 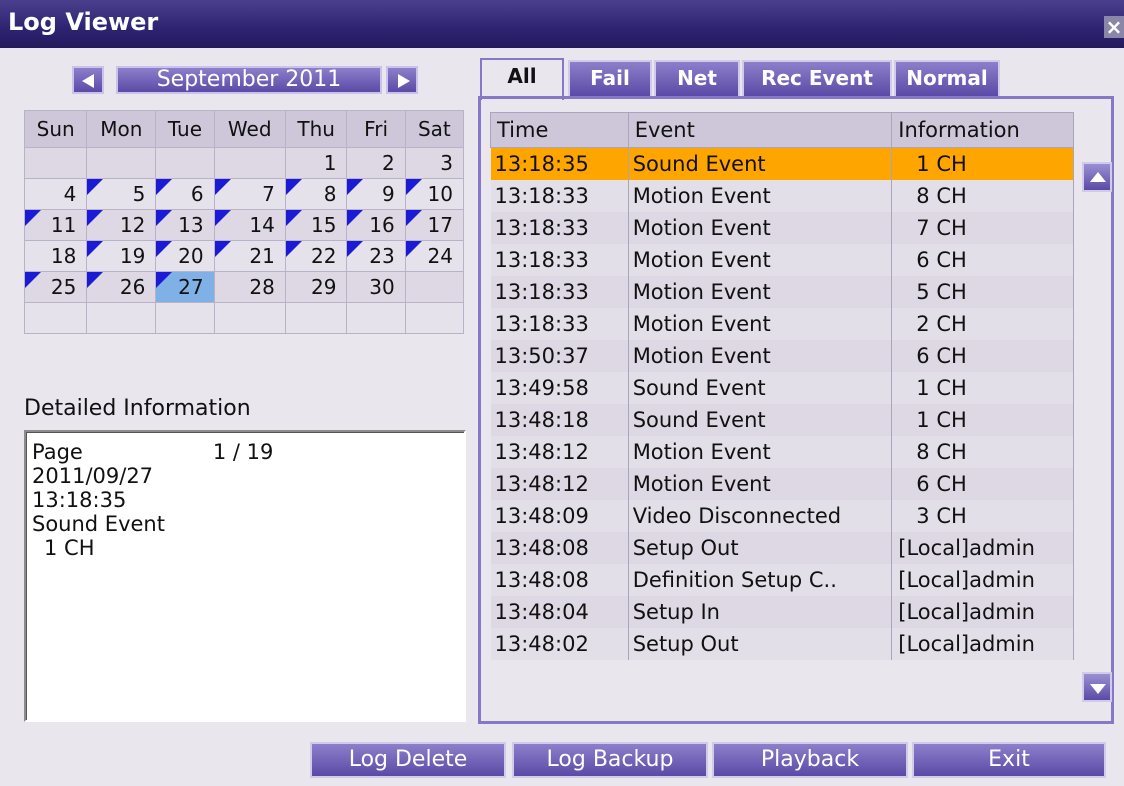 I want to click on scroll-up-button, so click(x=1097, y=177).